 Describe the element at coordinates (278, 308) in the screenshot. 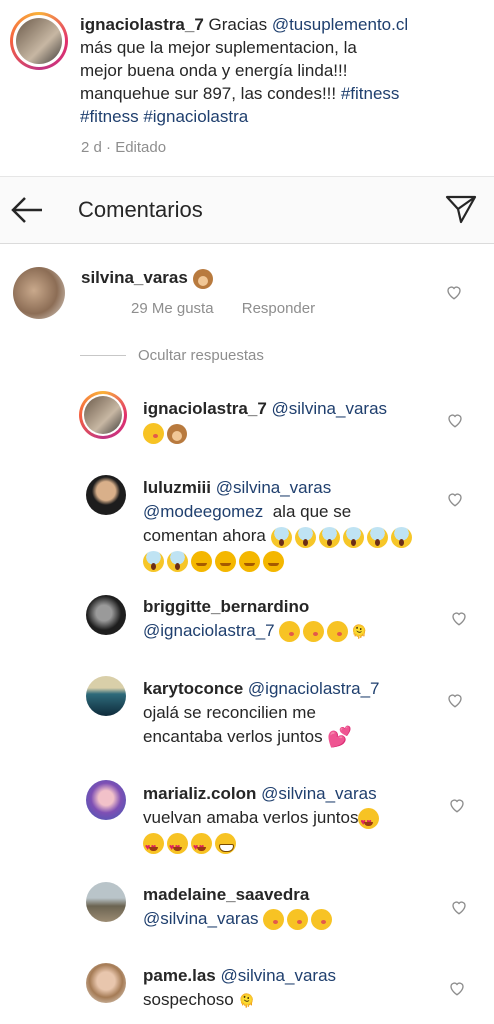

I see `reply-button: Responder` at that location.